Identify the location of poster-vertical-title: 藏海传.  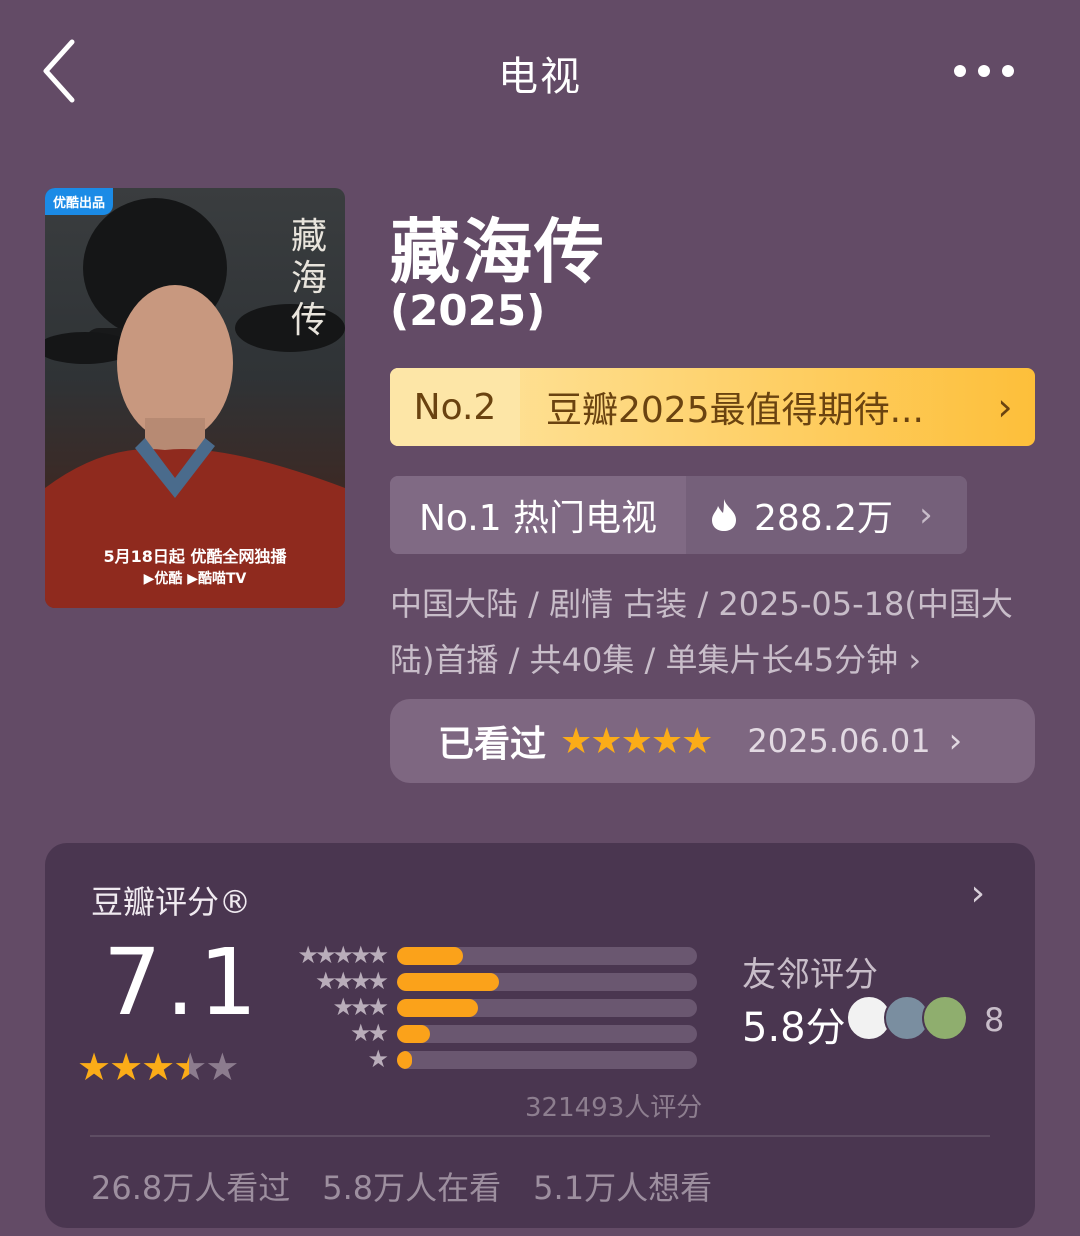
(308, 278).